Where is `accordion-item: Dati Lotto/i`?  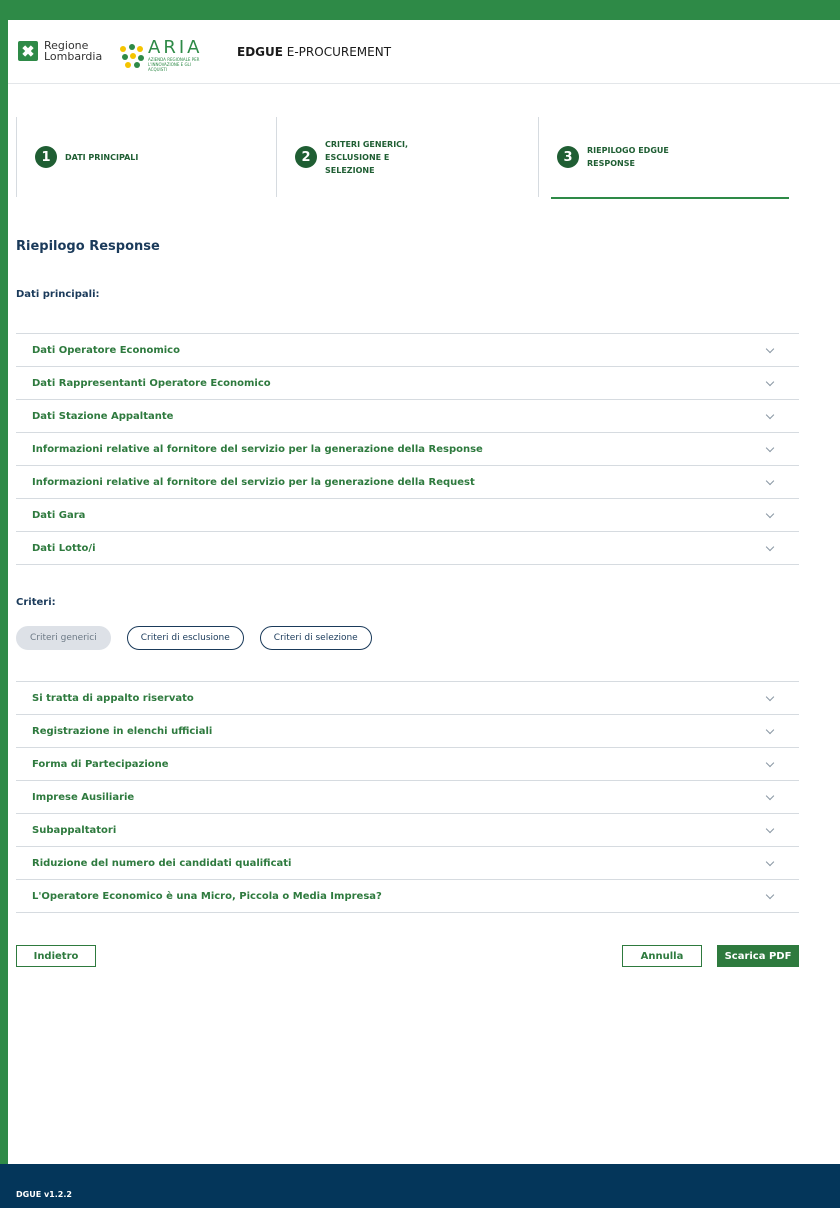 accordion-item: Dati Lotto/i is located at coordinates (407, 548).